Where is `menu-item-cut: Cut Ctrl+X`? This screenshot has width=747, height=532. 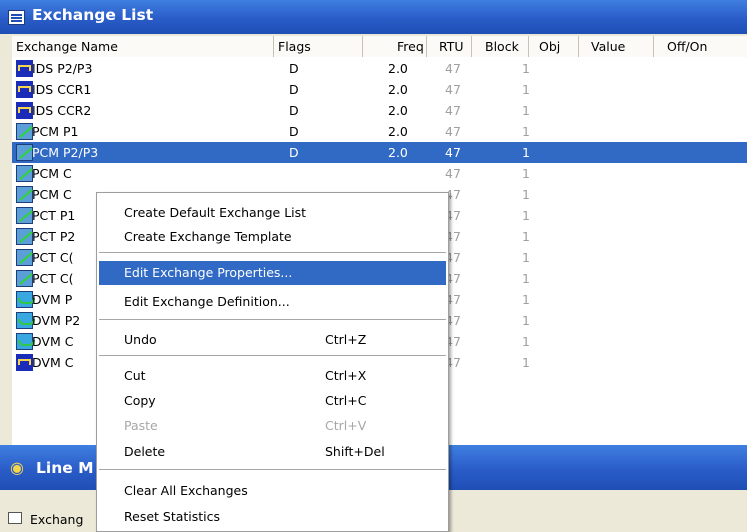 menu-item-cut: Cut Ctrl+X is located at coordinates (272, 376).